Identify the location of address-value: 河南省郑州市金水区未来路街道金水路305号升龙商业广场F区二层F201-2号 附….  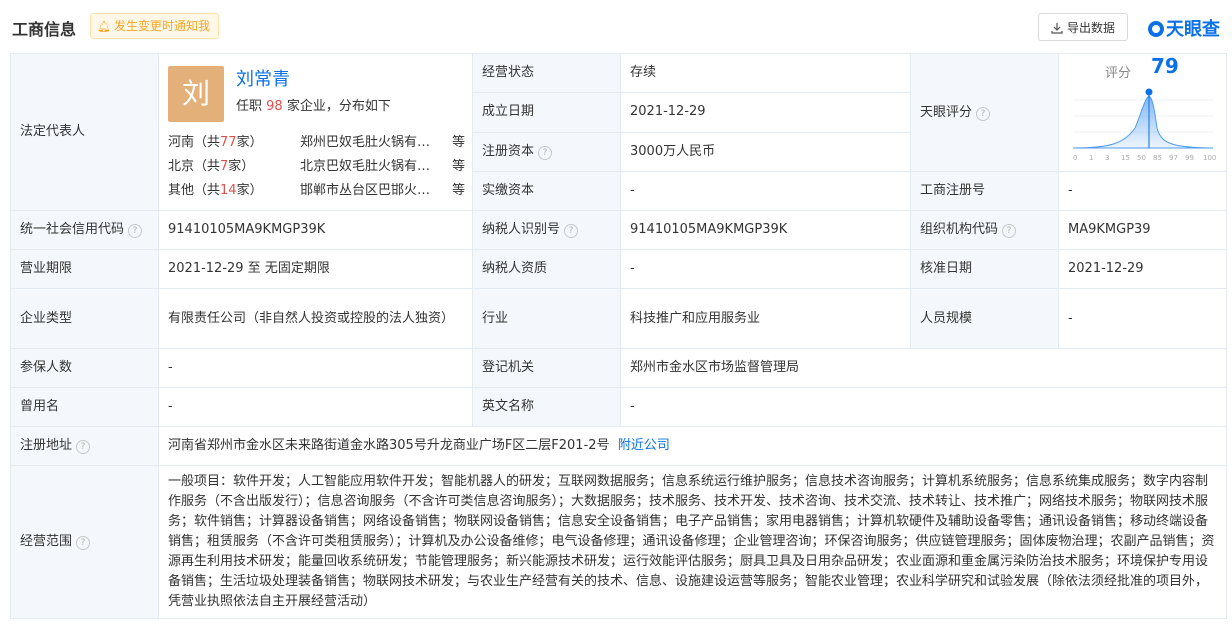
(692, 446).